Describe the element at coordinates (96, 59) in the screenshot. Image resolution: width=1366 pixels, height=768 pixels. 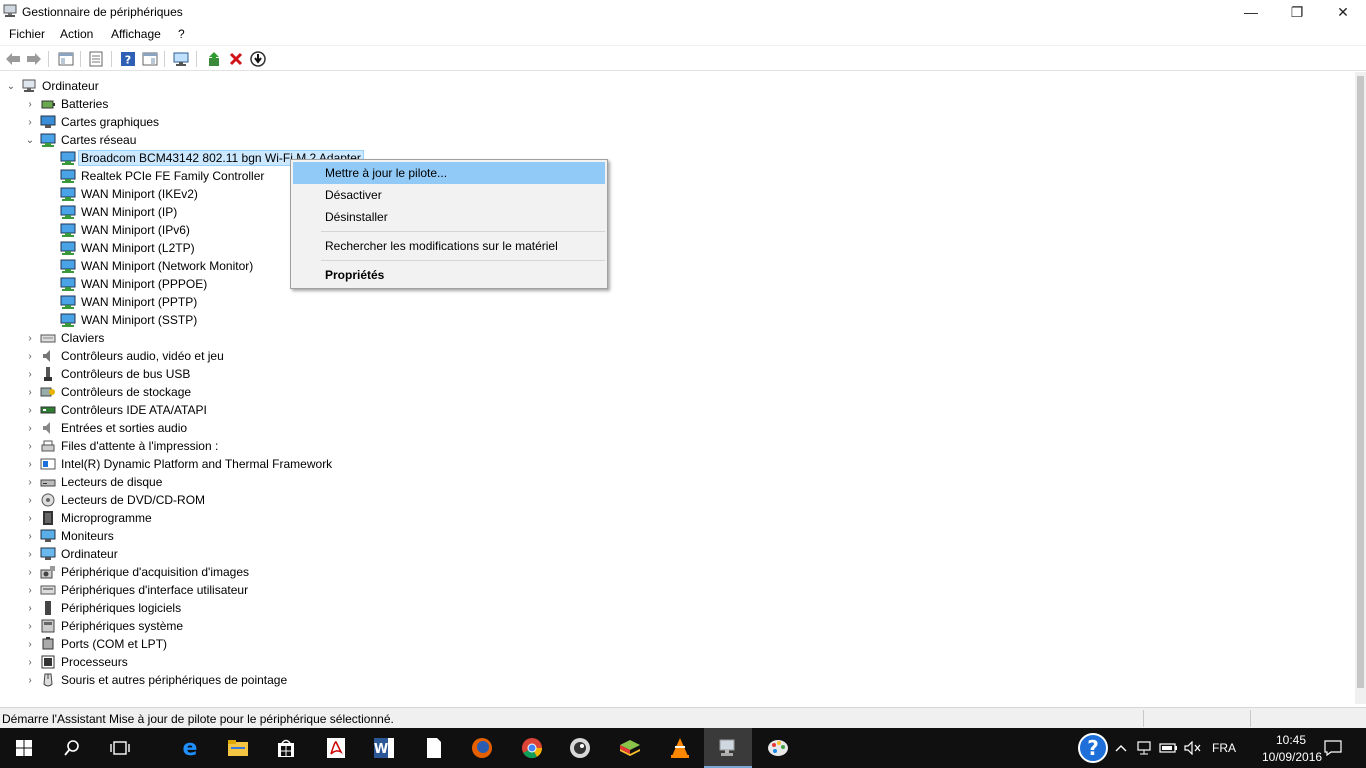
I see `properties-sheet-icon` at that location.